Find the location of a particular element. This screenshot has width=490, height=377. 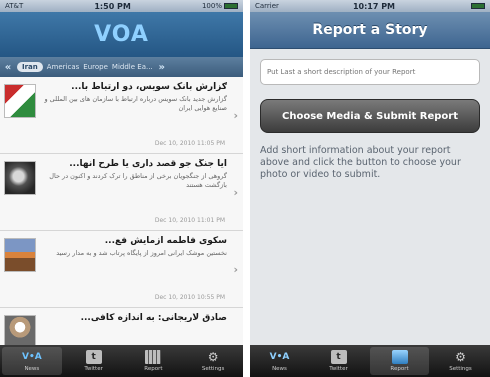

logo-bar: VOA is located at coordinates (121, 34).